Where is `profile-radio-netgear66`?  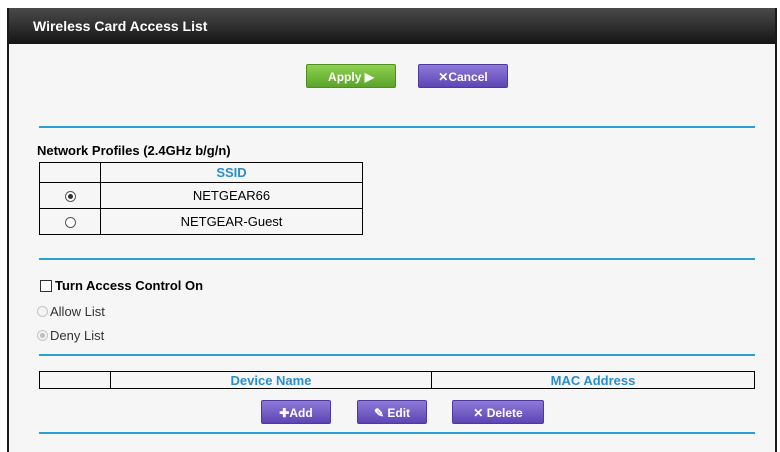
profile-radio-netgear66 is located at coordinates (70, 197).